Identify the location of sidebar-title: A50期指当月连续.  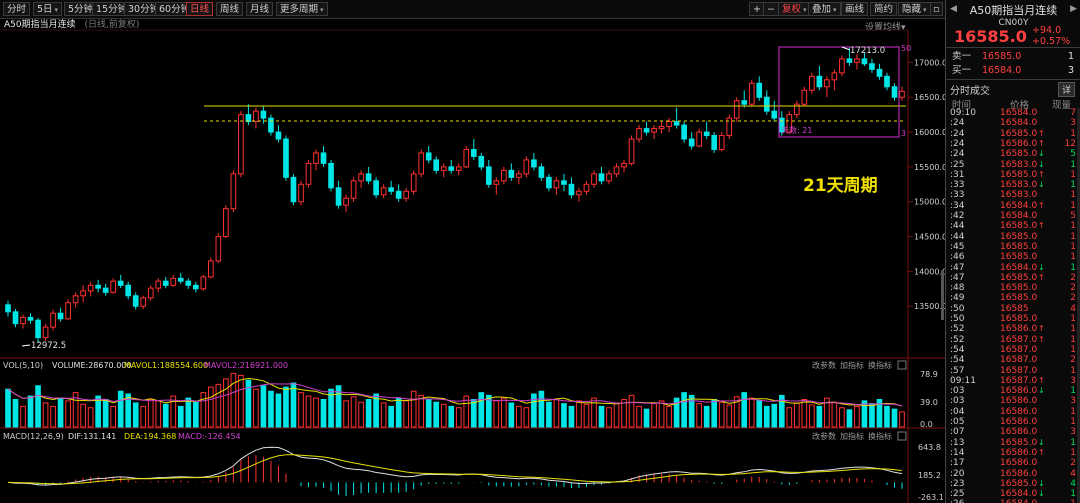
(1013, 10).